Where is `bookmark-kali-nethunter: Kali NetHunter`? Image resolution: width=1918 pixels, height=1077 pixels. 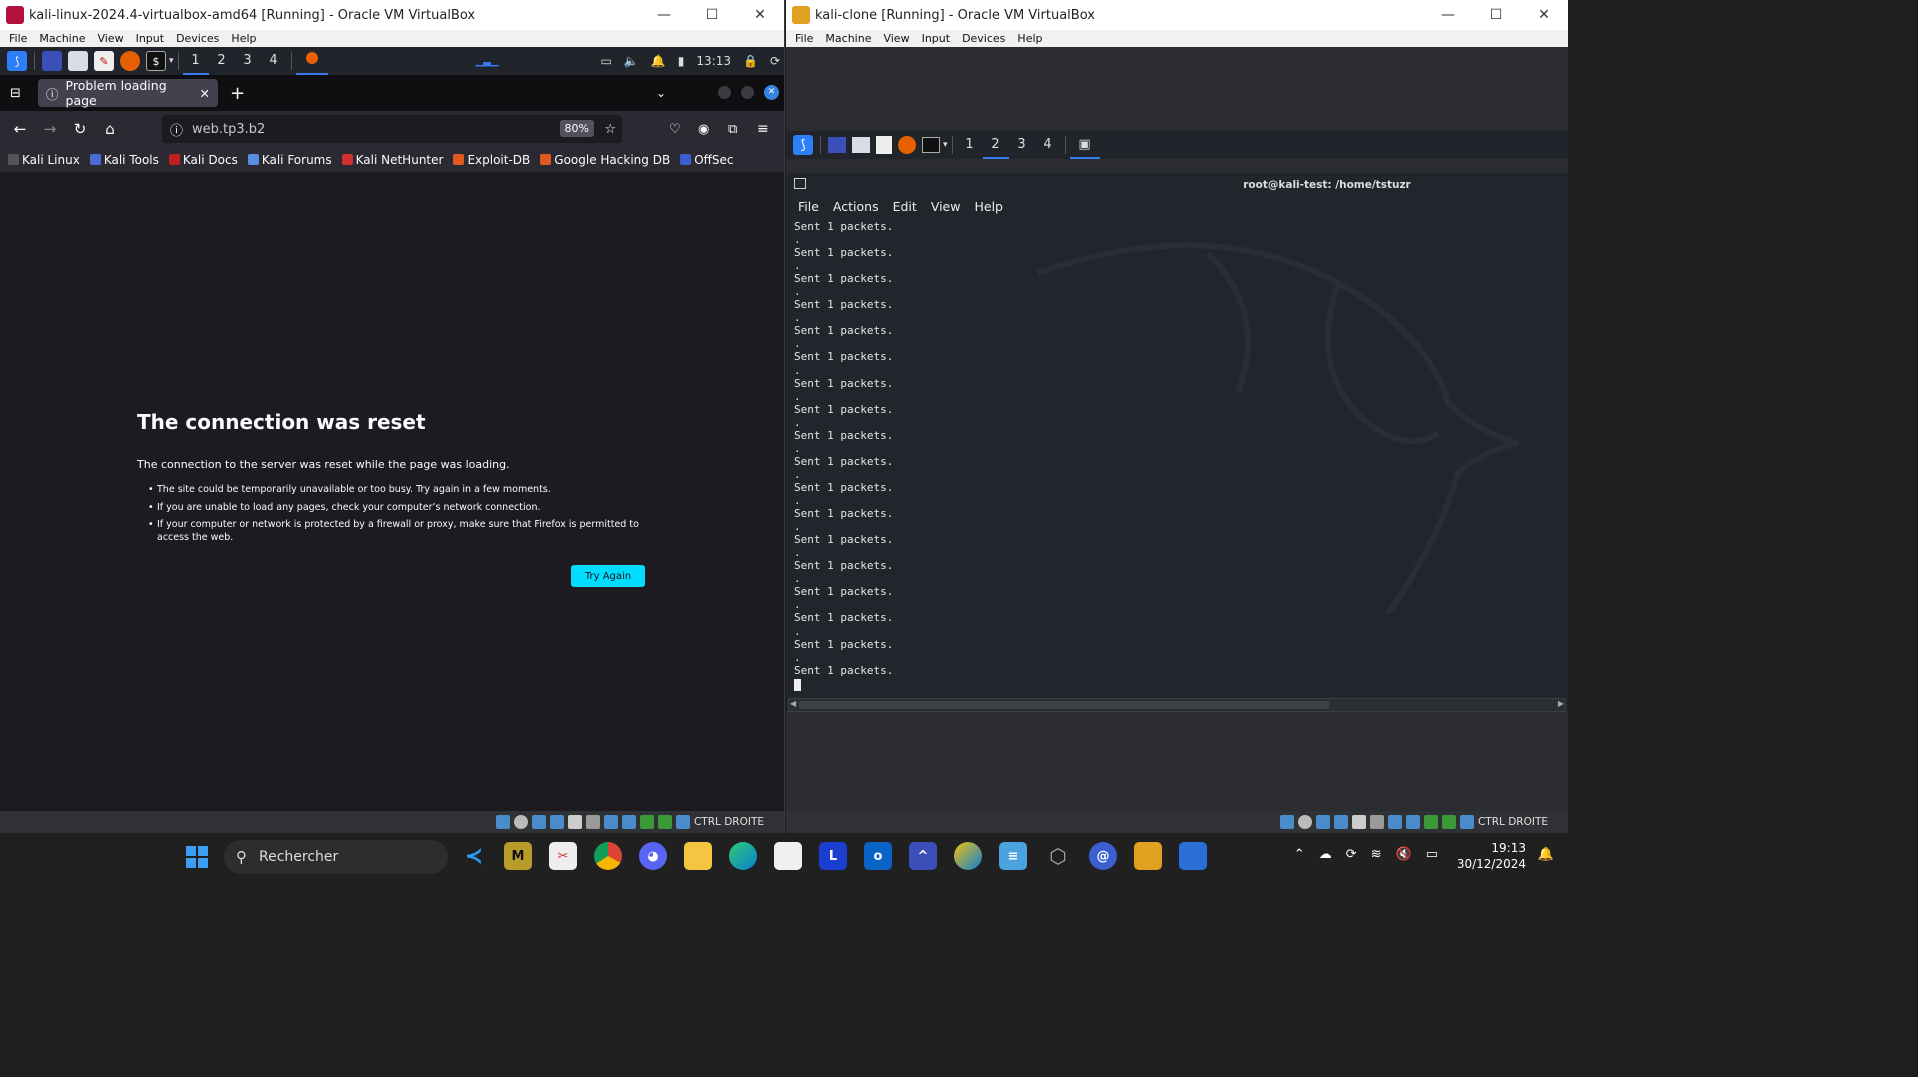 bookmark-kali-nethunter: Kali NetHunter is located at coordinates (392, 160).